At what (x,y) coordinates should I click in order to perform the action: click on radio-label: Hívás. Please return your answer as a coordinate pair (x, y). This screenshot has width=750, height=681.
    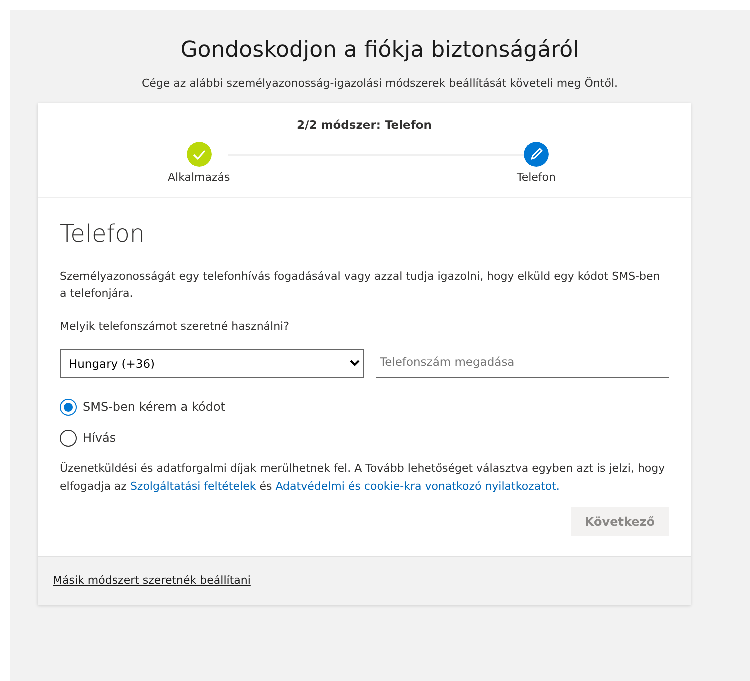
    Looking at the image, I should click on (99, 438).